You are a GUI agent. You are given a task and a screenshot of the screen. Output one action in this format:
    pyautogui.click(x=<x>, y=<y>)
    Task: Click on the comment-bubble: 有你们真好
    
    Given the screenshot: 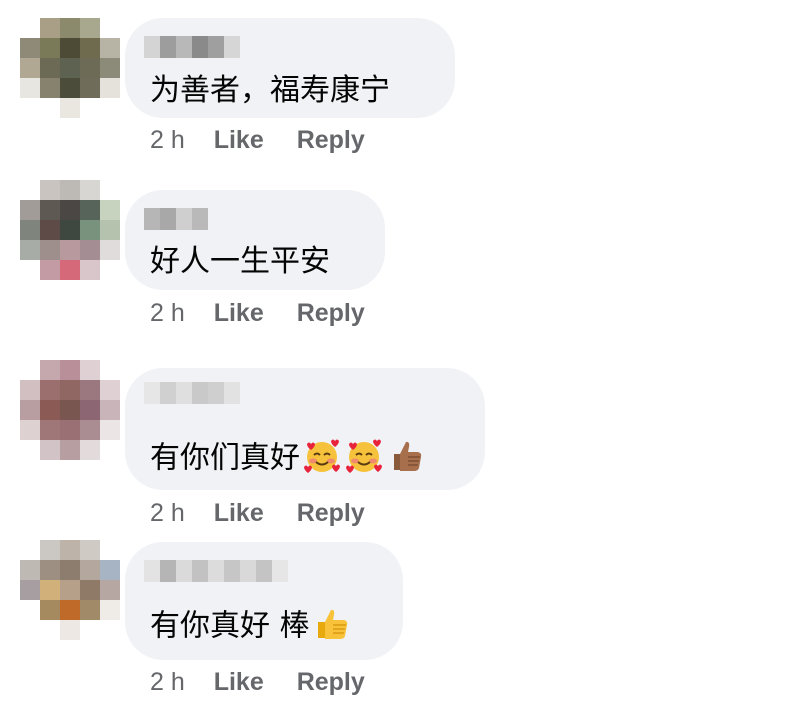 What is the action you would take?
    pyautogui.click(x=305, y=429)
    